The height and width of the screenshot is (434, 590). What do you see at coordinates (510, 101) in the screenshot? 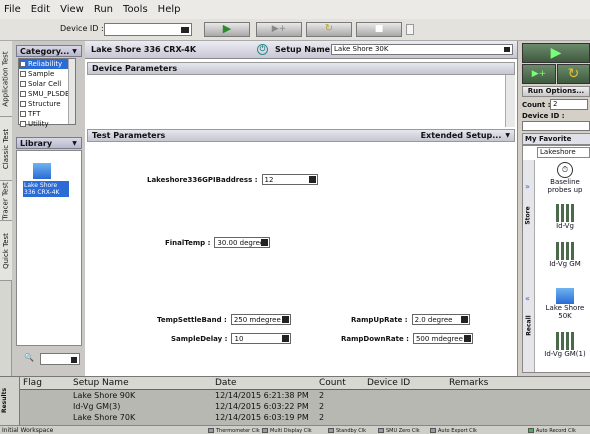
I see `device-parameters-scrollbar` at bounding box center [510, 101].